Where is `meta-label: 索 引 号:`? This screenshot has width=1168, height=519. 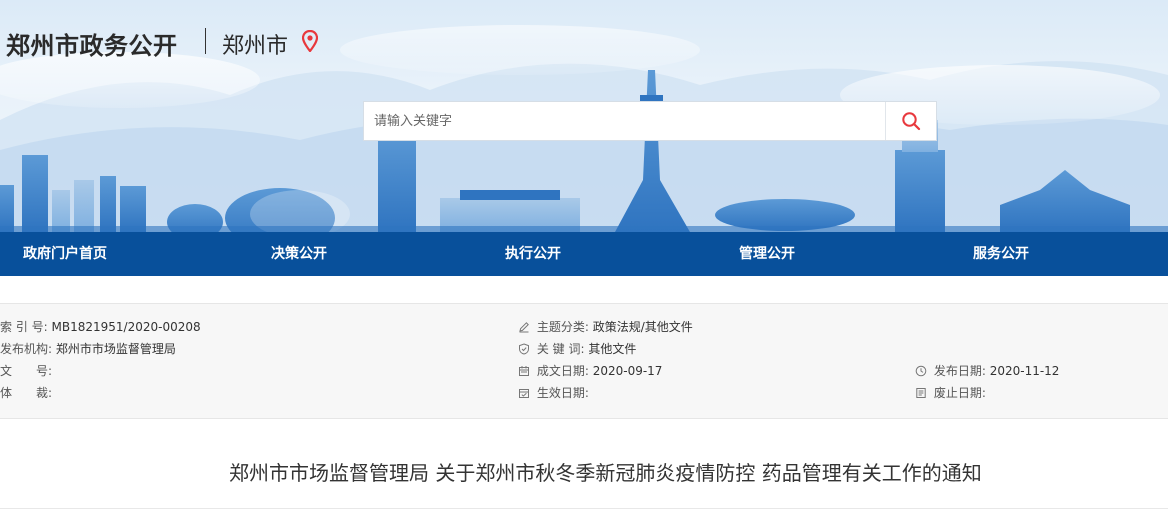
meta-label: 索 引 号: is located at coordinates (24, 327).